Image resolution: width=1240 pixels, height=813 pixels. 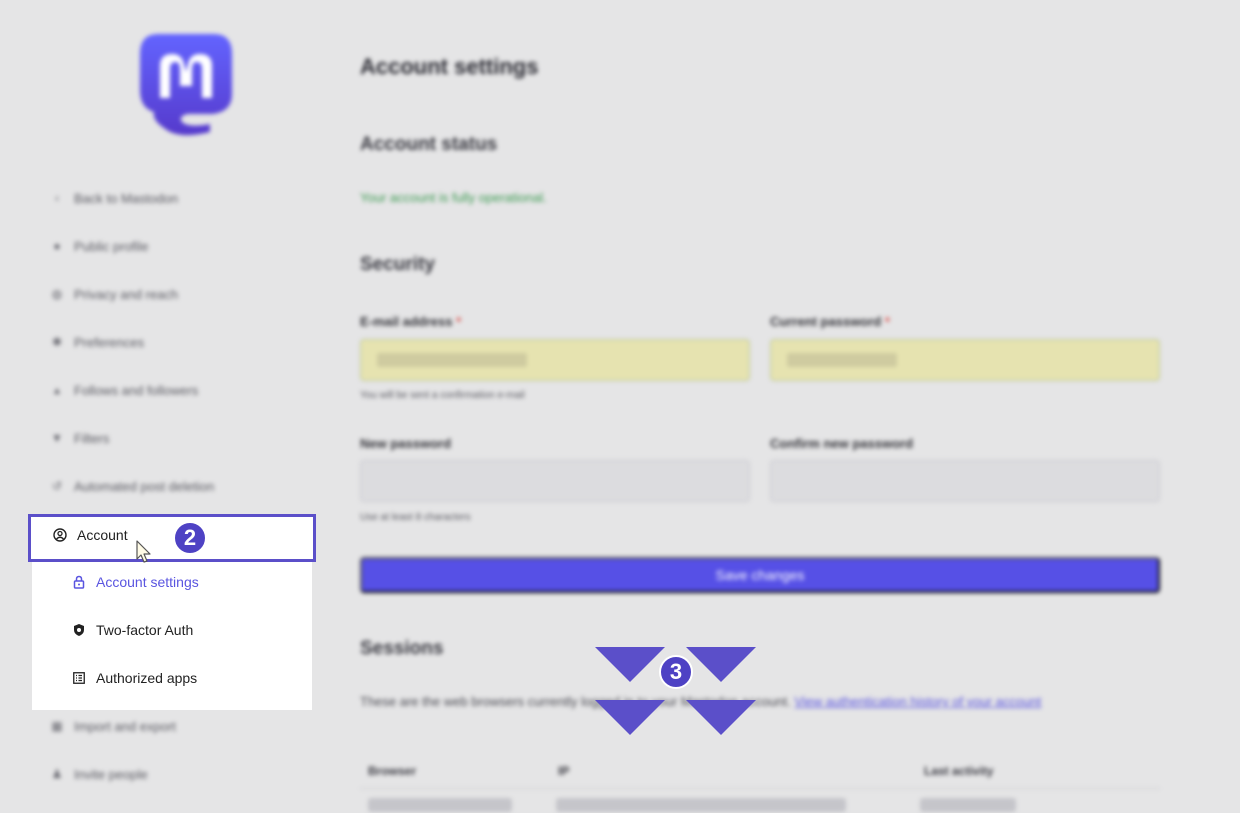 I want to click on sidebar-item-post-deletion: ↺ Automated post deletion, so click(x=180, y=486).